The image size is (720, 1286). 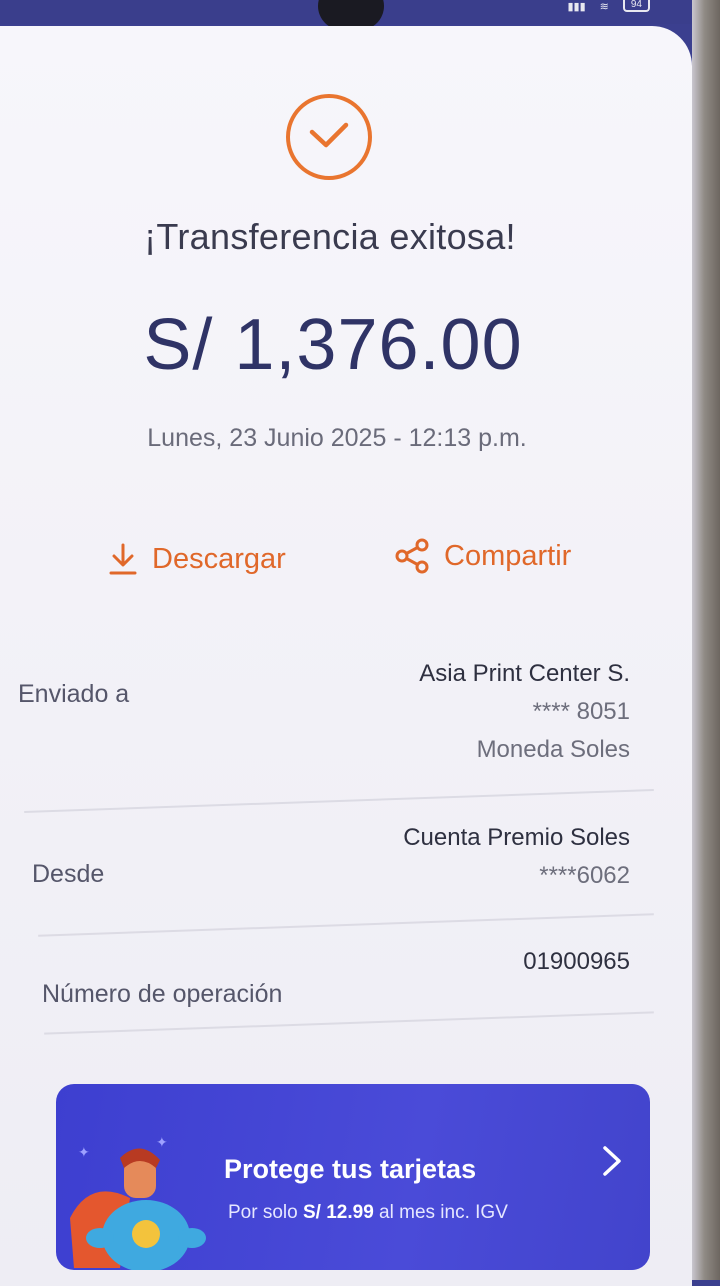 What do you see at coordinates (443, 1212) in the screenshot?
I see `promo-subtitle-suffix: al mes inc. IGV` at bounding box center [443, 1212].